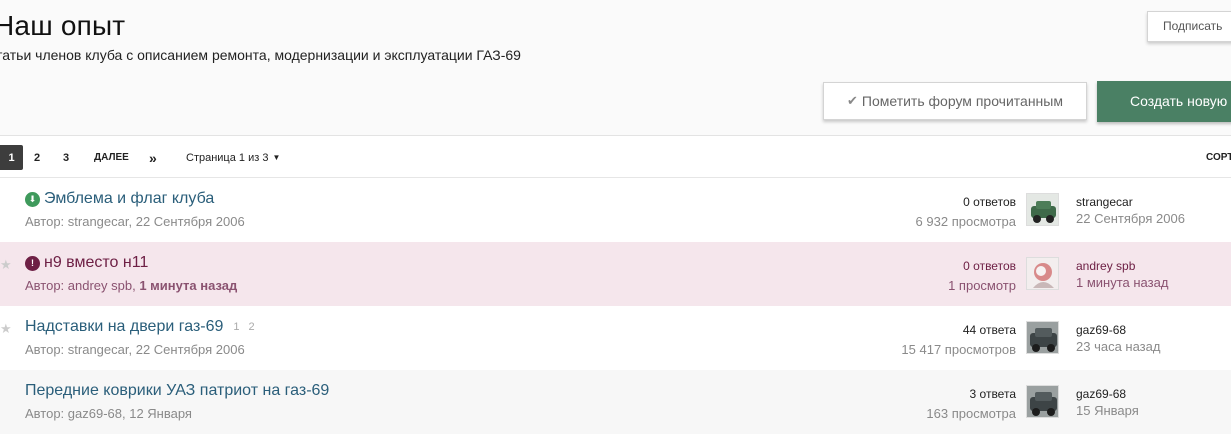 Image resolution: width=1231 pixels, height=442 pixels. Describe the element at coordinates (111, 157) in the screenshot. I see `next-page-button: ДАЛЕЕ` at that location.